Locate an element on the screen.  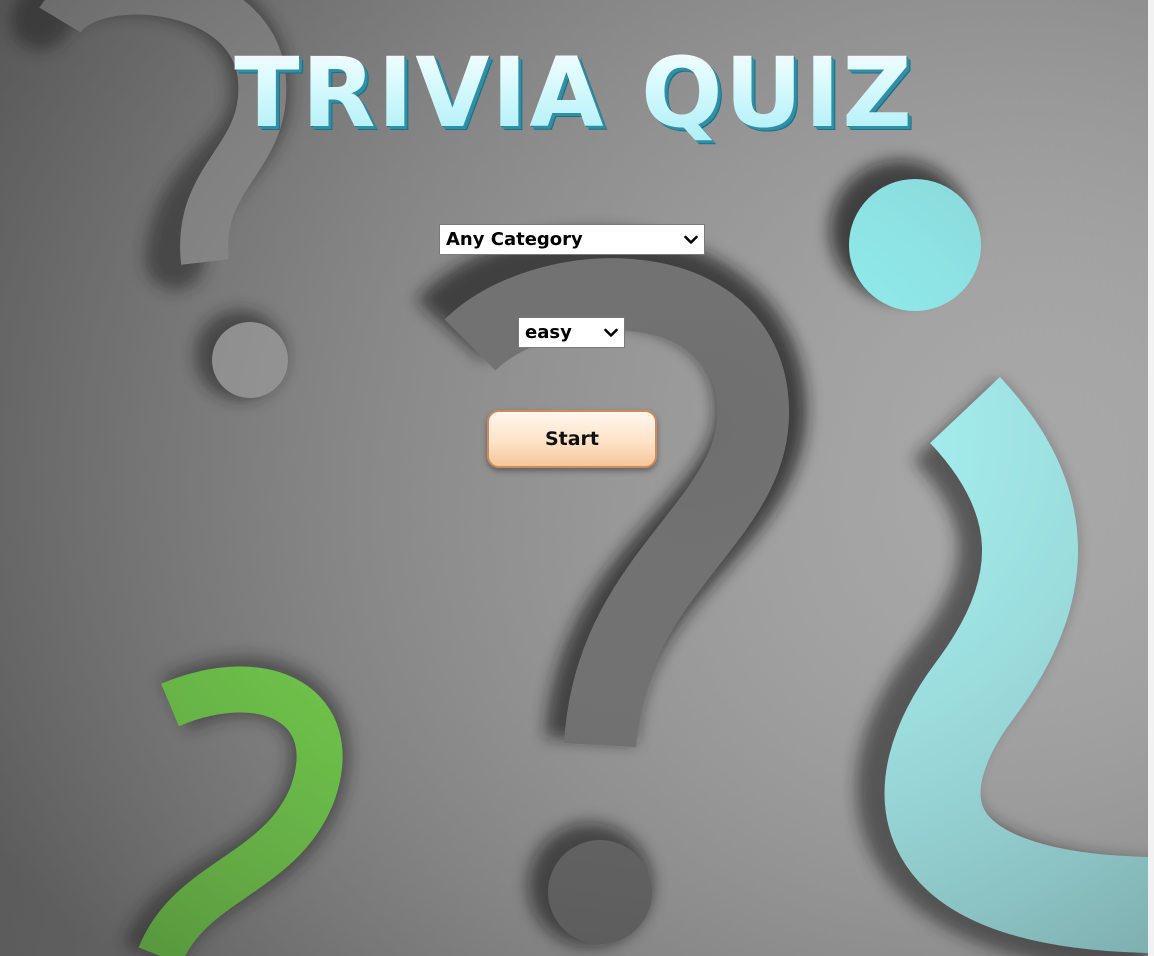
difficulty-select: easy is located at coordinates (571, 332).